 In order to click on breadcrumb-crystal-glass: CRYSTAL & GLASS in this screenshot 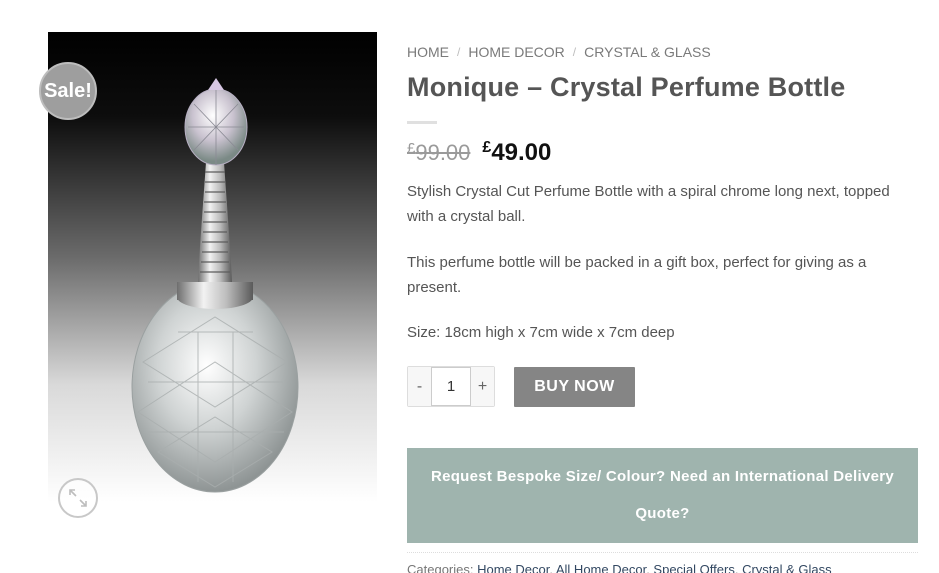, I will do `click(647, 52)`.